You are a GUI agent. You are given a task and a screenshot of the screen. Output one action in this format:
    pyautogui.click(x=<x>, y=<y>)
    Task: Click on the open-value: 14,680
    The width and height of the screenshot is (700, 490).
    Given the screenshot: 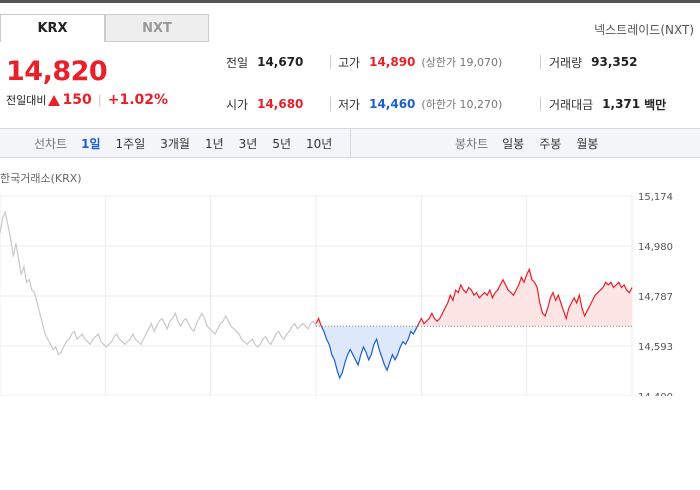 What is the action you would take?
    pyautogui.click(x=280, y=104)
    